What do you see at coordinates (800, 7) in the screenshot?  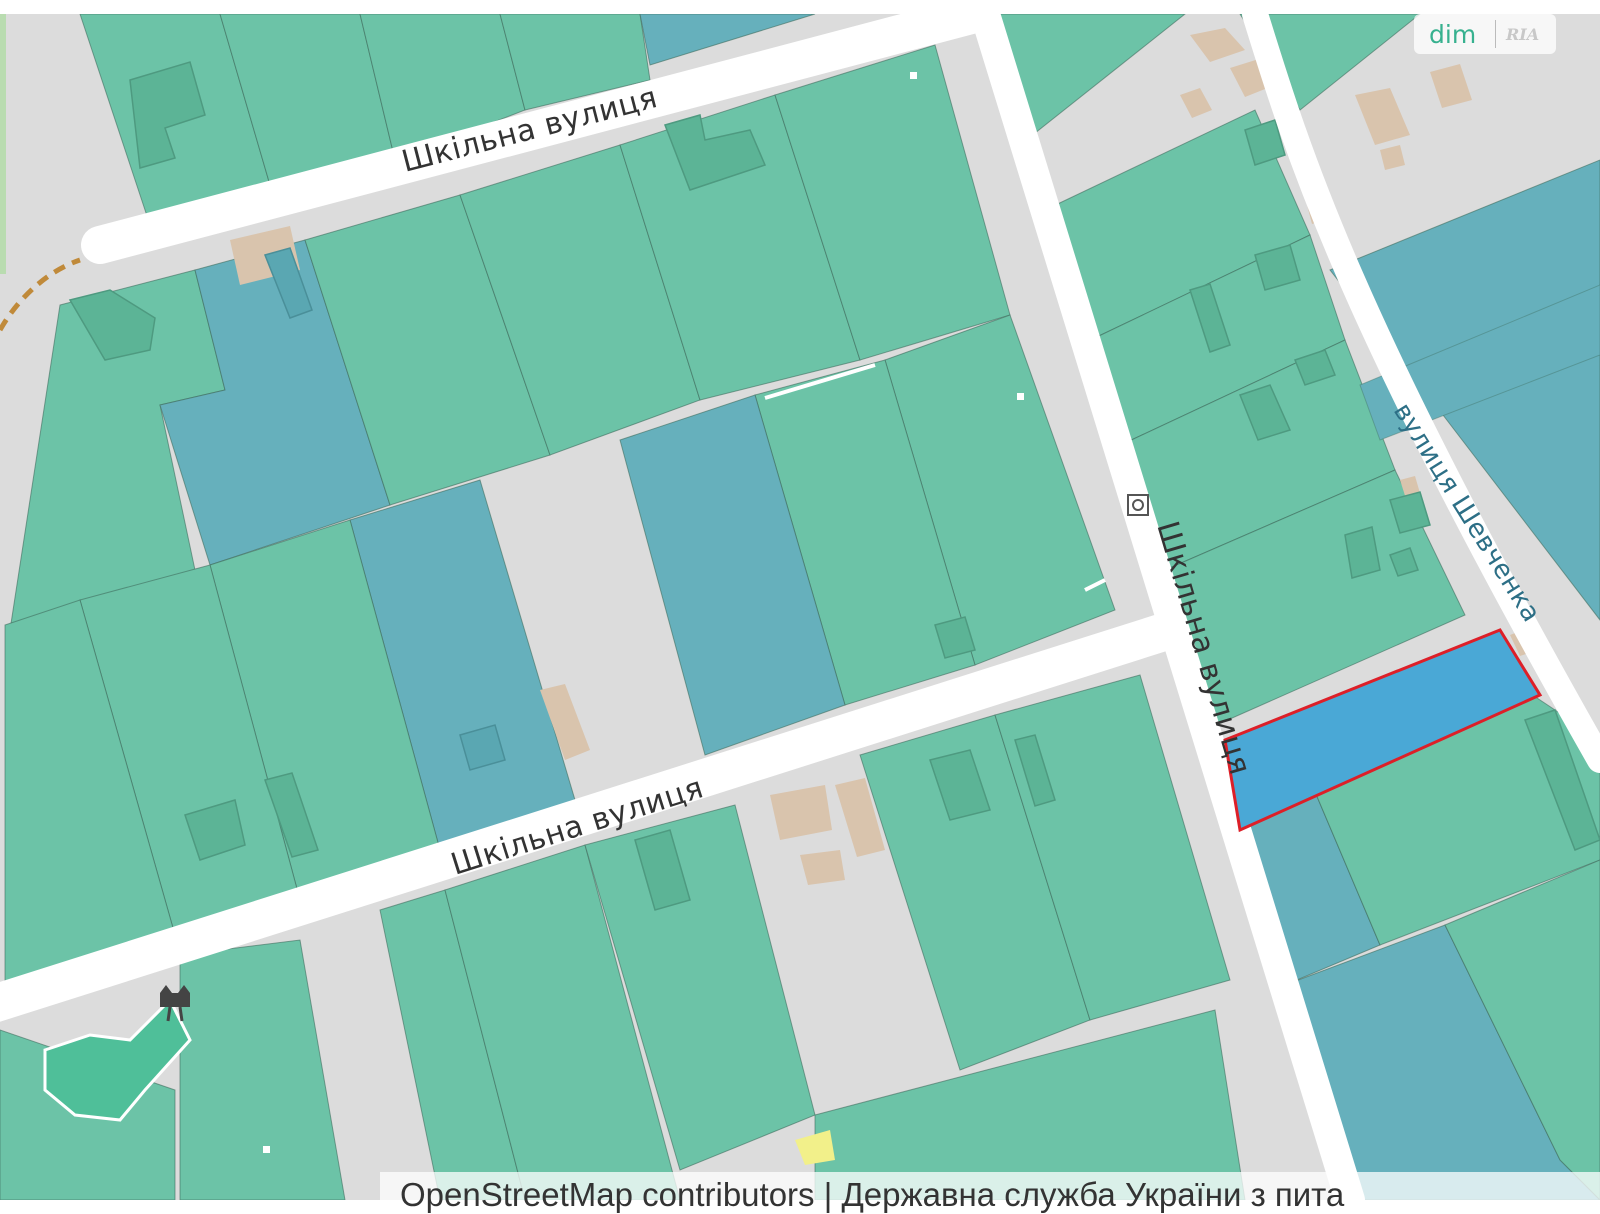 I see `top-strip` at bounding box center [800, 7].